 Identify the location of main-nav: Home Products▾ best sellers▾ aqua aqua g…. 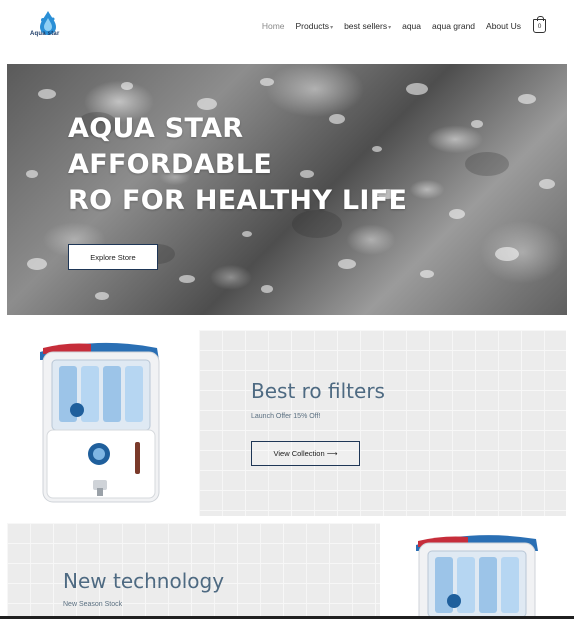
(398, 24).